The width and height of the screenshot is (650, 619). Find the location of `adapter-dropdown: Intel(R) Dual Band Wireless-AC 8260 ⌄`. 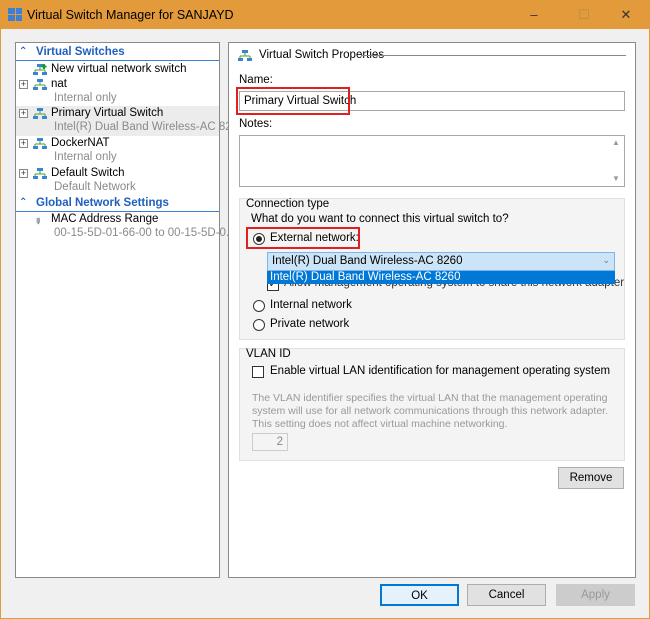

adapter-dropdown: Intel(R) Dual Band Wireless-AC 8260 ⌄ is located at coordinates (441, 261).